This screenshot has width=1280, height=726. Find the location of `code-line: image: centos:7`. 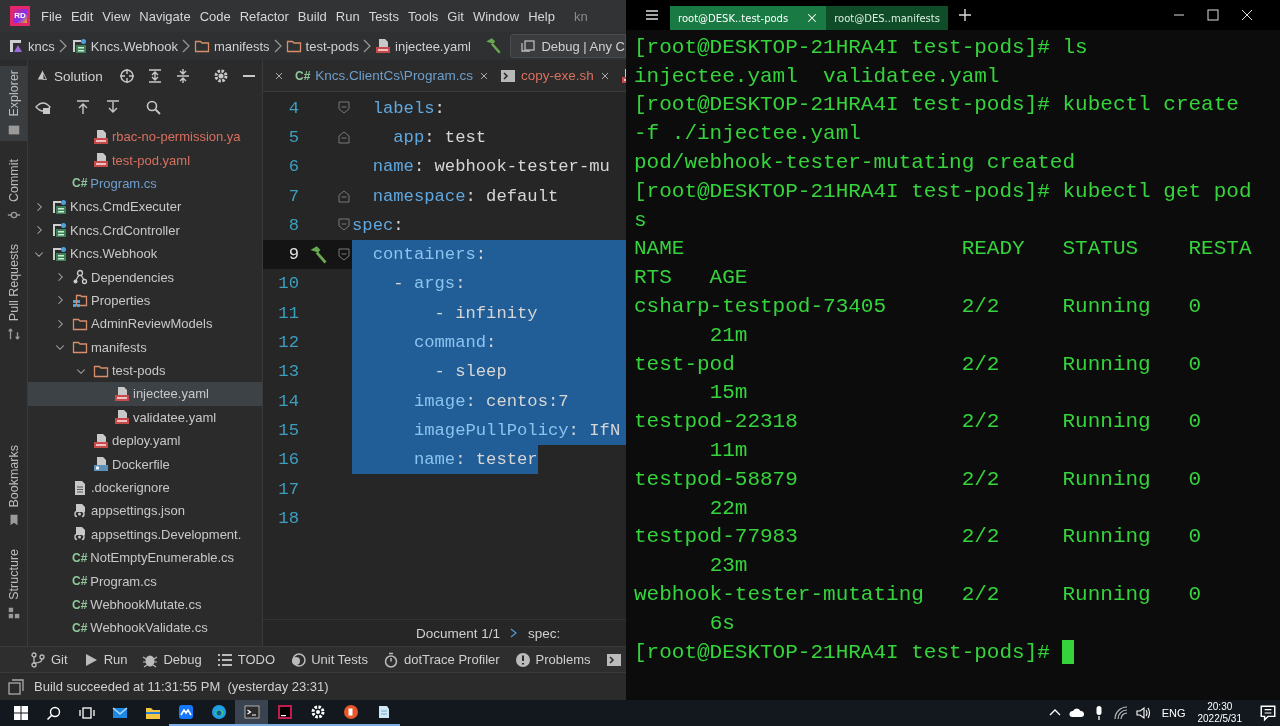

code-line: image: centos:7 is located at coordinates (490, 401).